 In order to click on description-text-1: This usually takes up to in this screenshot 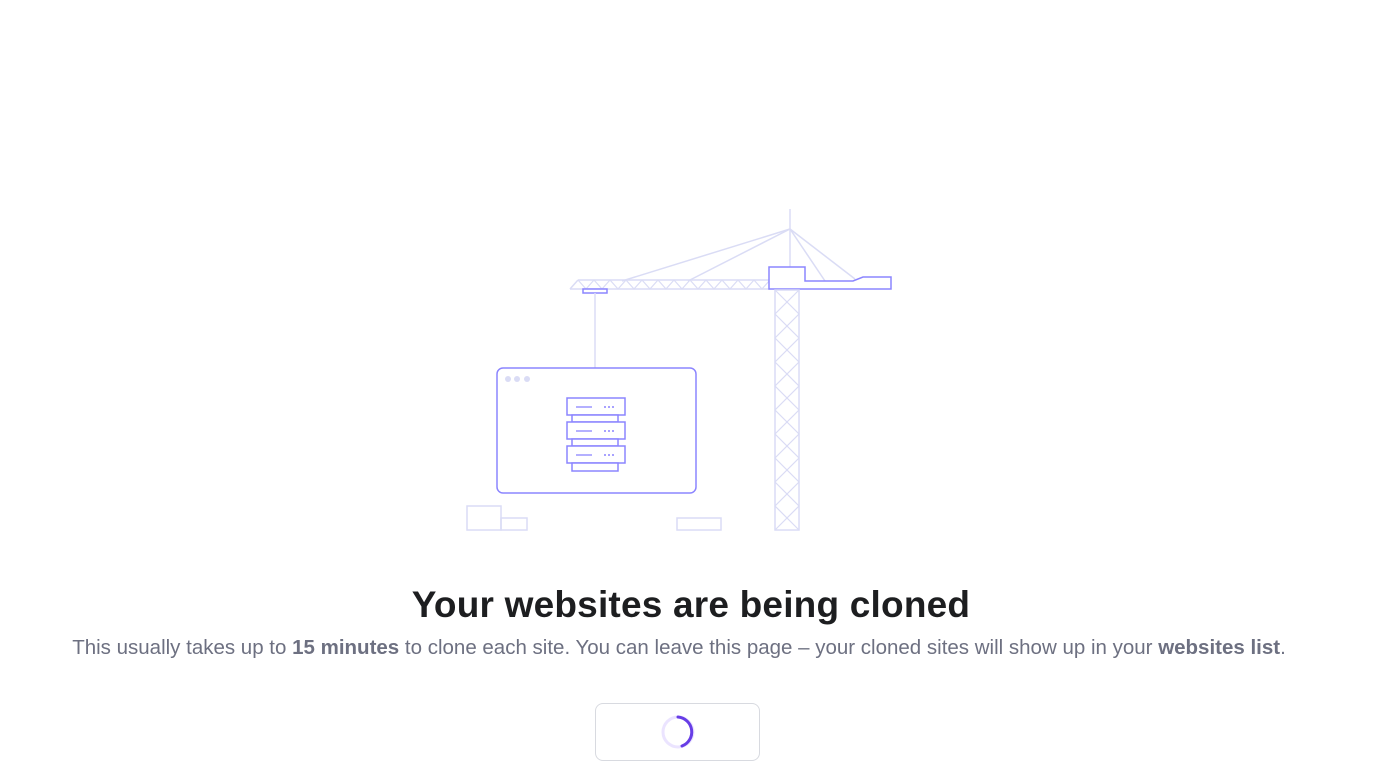, I will do `click(182, 647)`.